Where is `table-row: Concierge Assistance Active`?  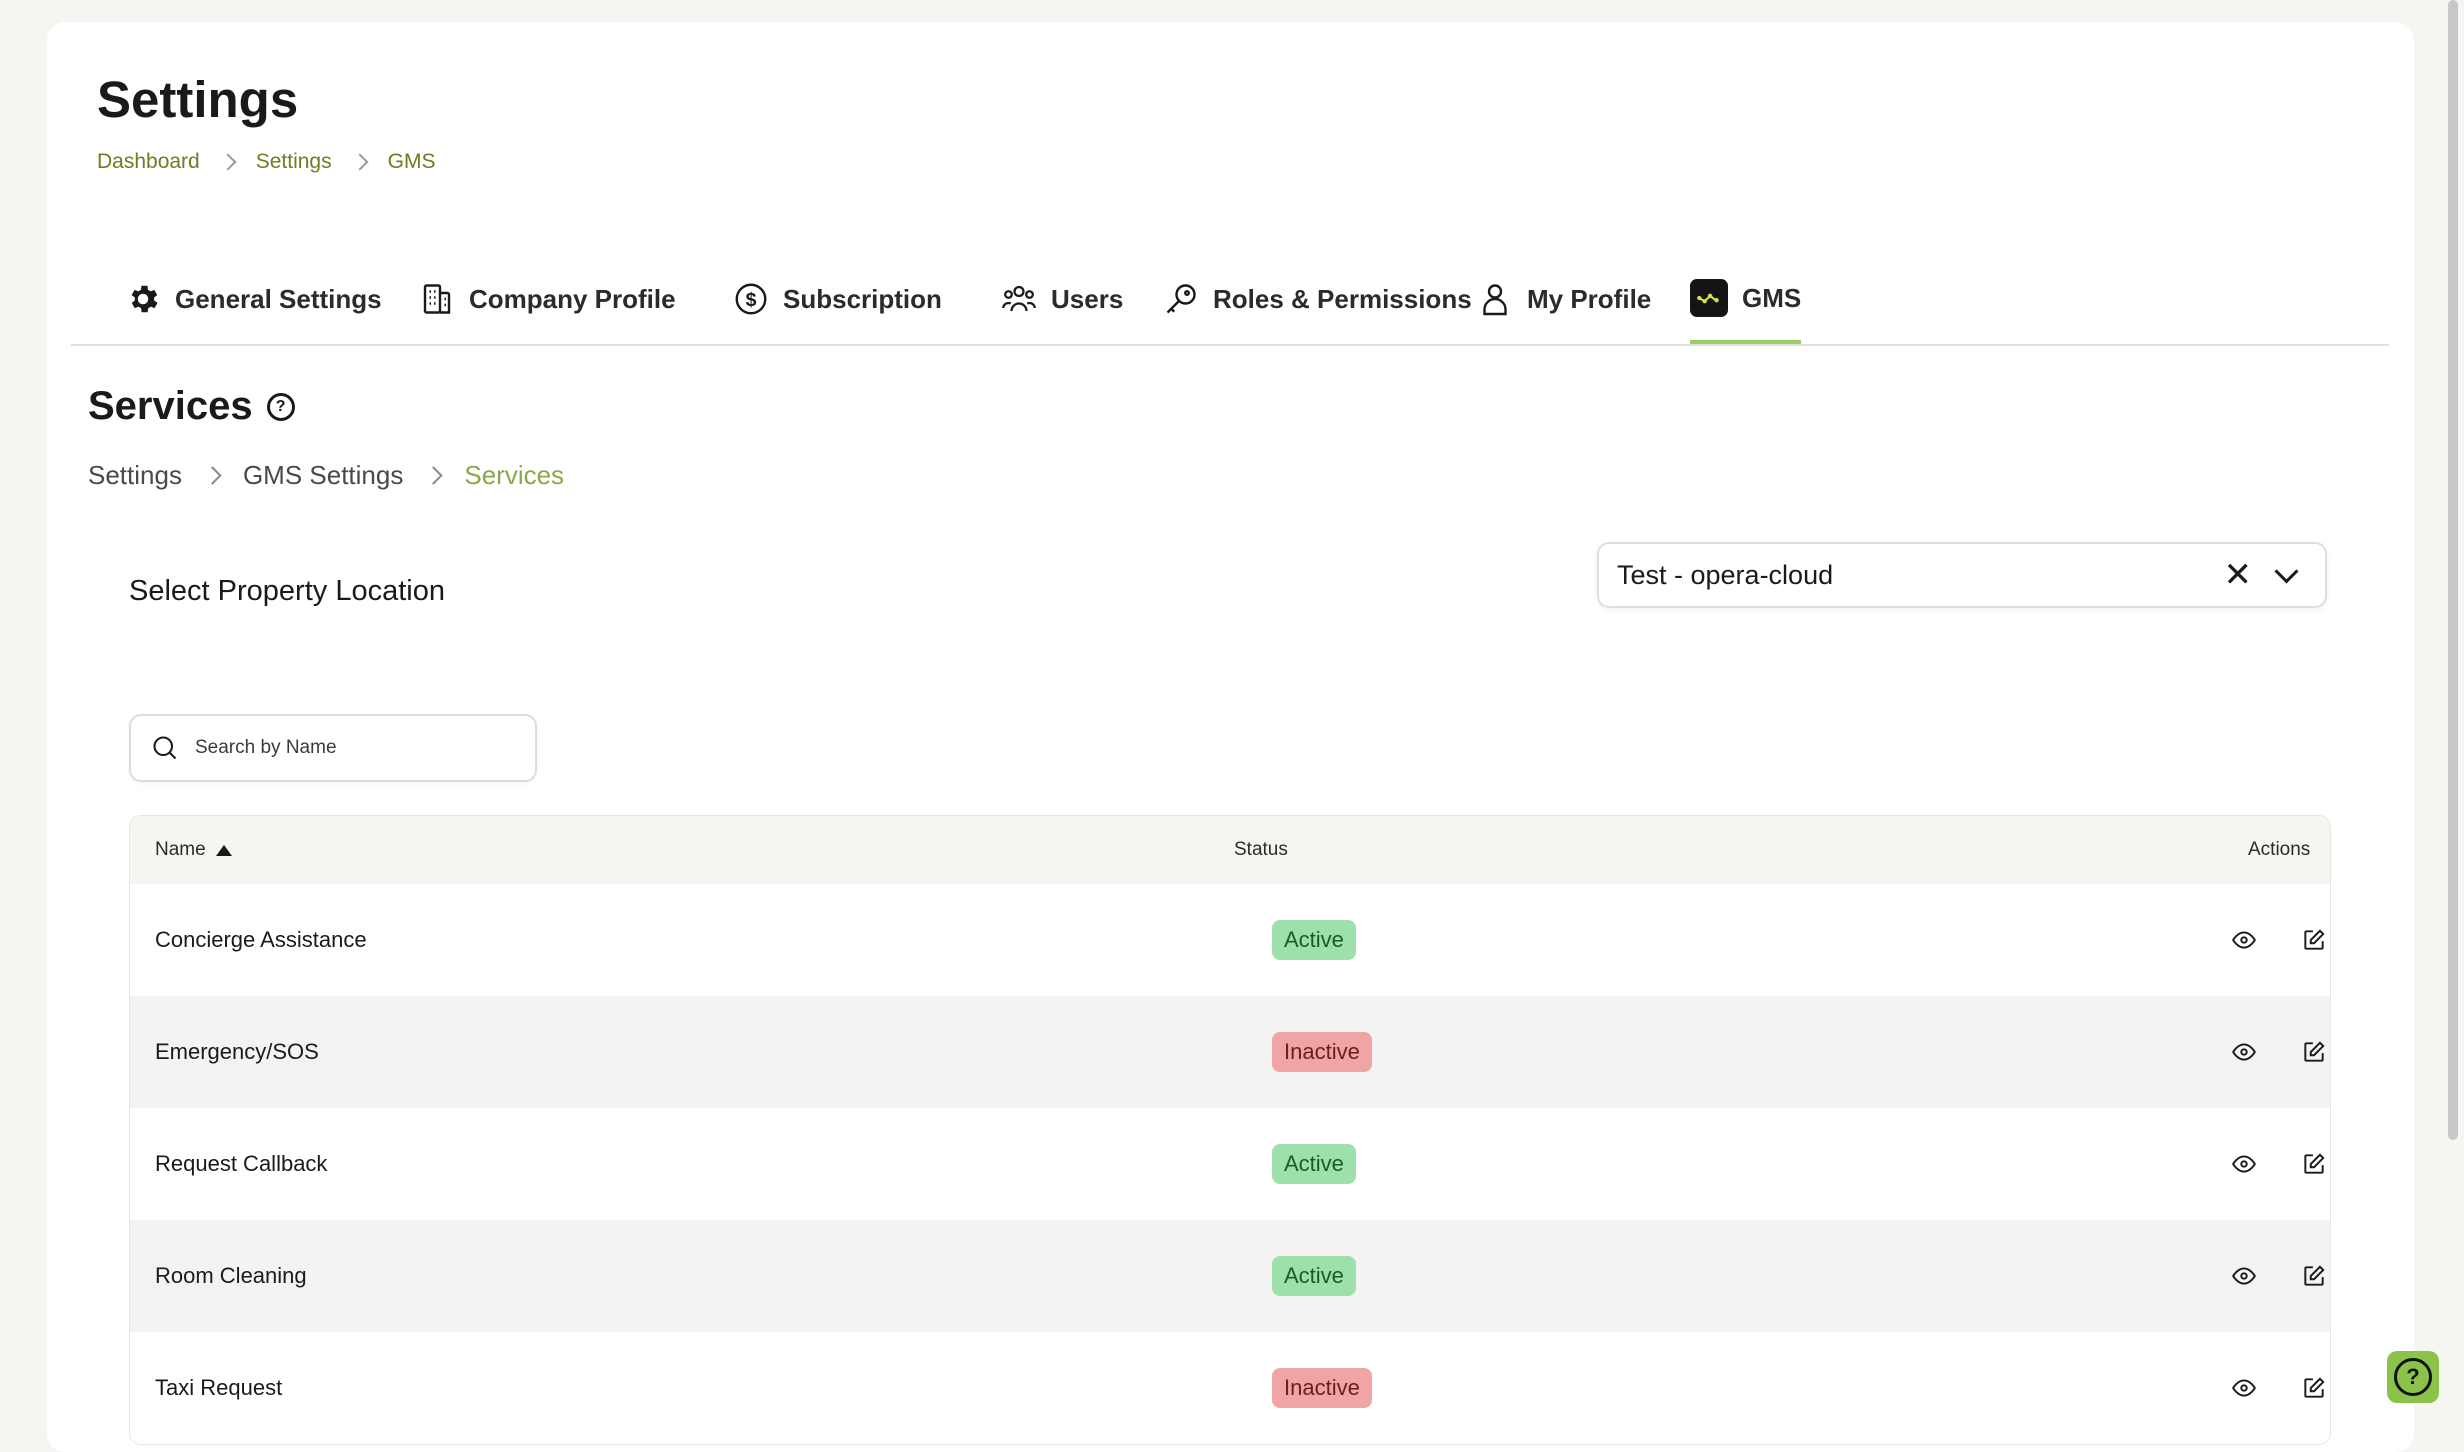 table-row: Concierge Assistance Active is located at coordinates (1230, 940).